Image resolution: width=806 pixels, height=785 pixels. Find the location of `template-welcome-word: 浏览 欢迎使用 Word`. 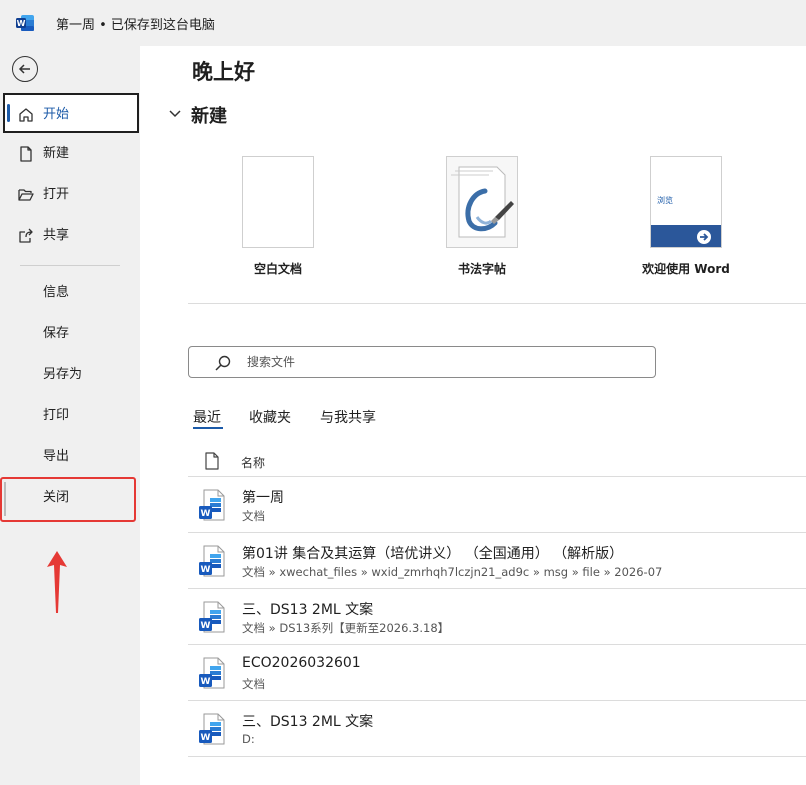

template-welcome-word: 浏览 欢迎使用 Word is located at coordinates (683, 221).